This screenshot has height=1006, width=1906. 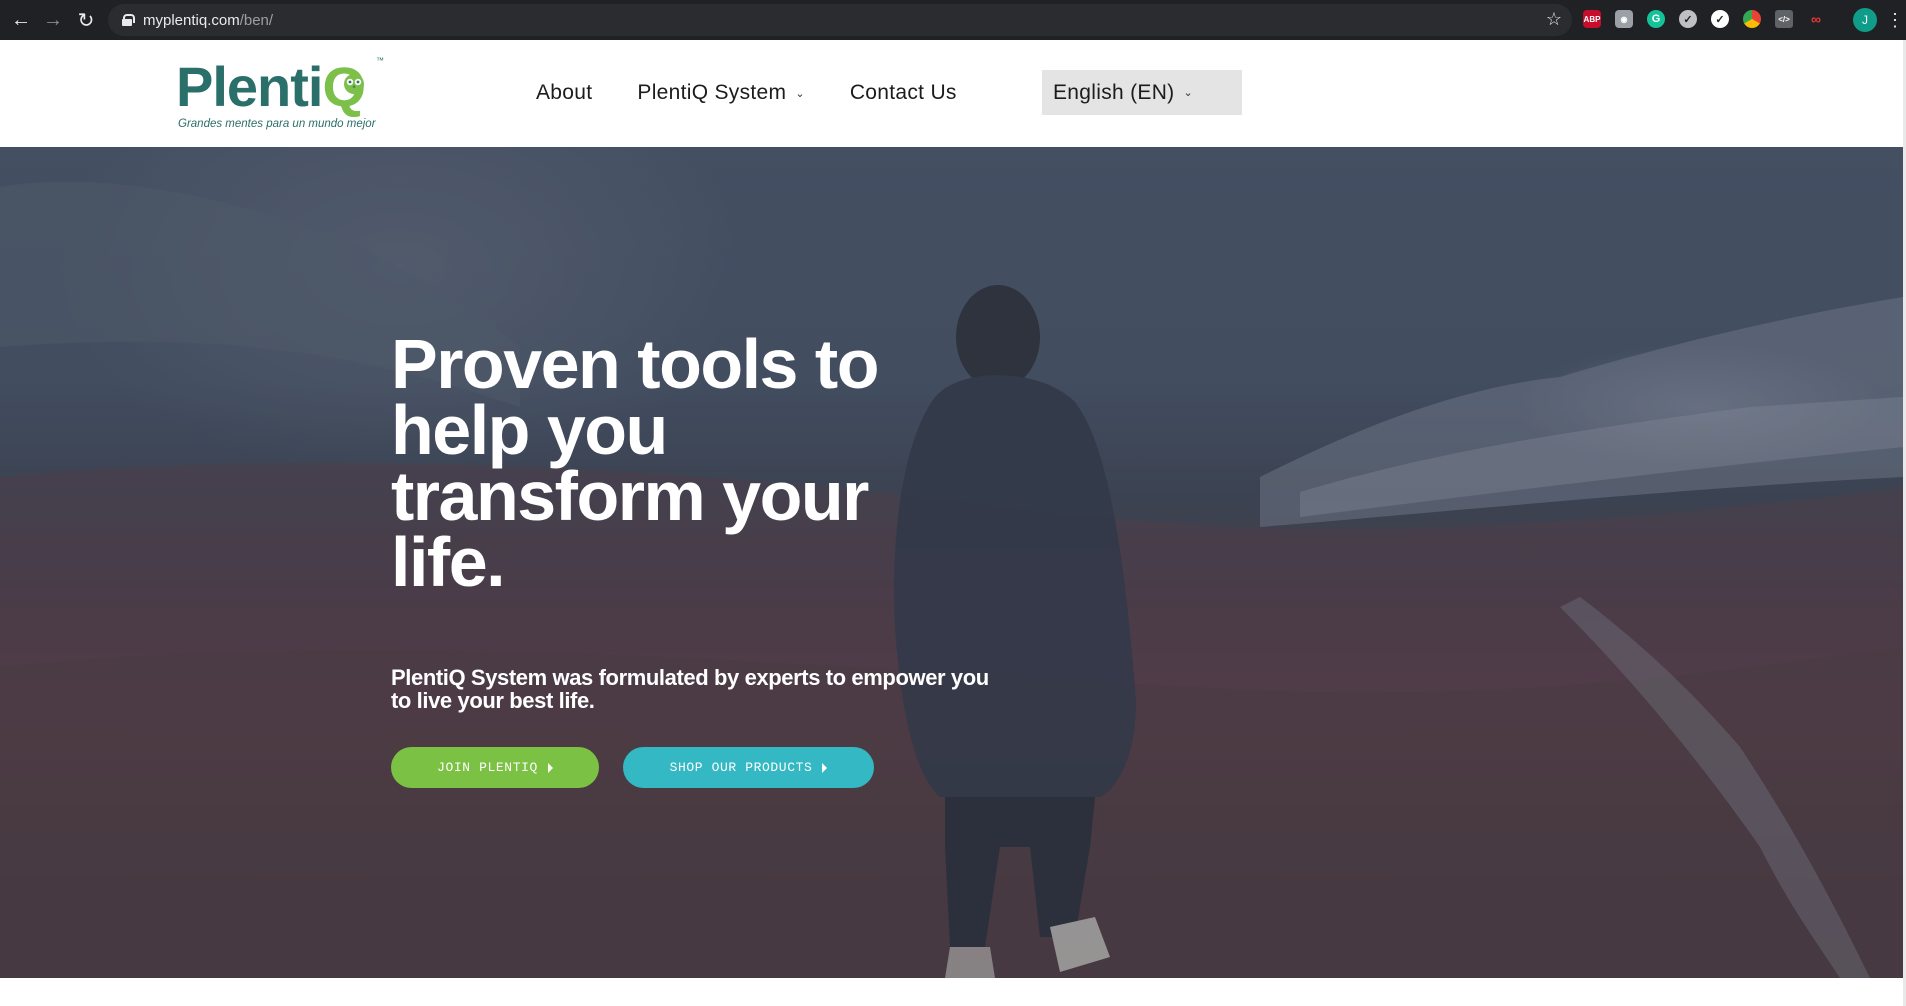 What do you see at coordinates (1656, 19) in the screenshot?
I see `grammarly-icon: G` at bounding box center [1656, 19].